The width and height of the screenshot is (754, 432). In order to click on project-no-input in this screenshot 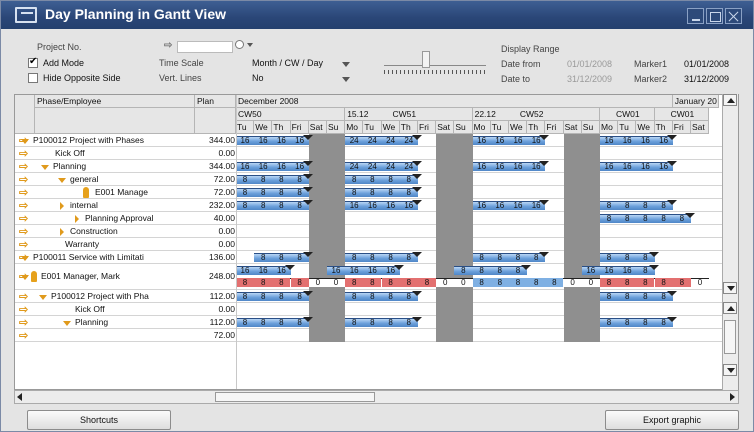, I will do `click(205, 47)`.